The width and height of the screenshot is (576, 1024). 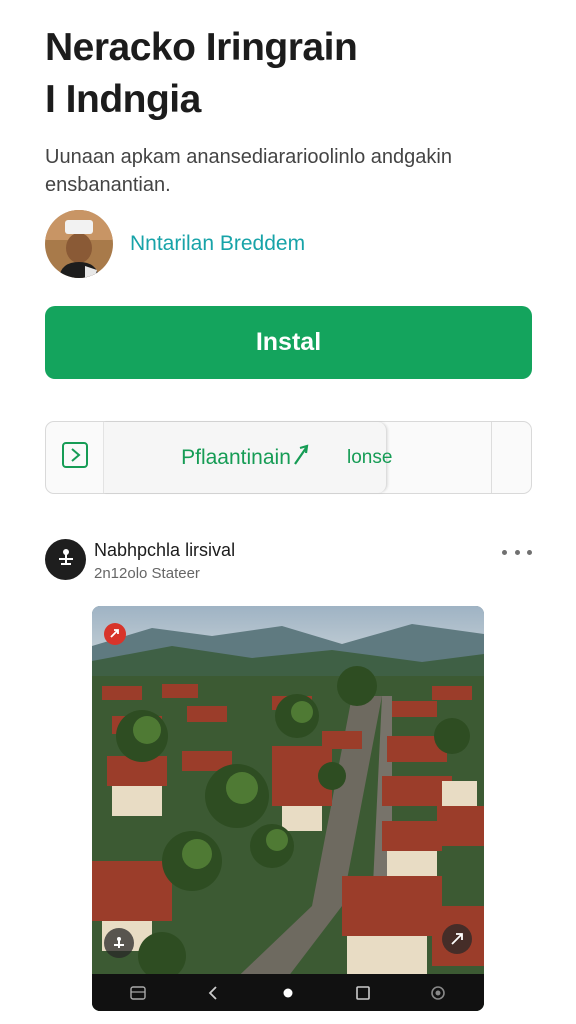 I want to click on home-icon, so click(x=288, y=993).